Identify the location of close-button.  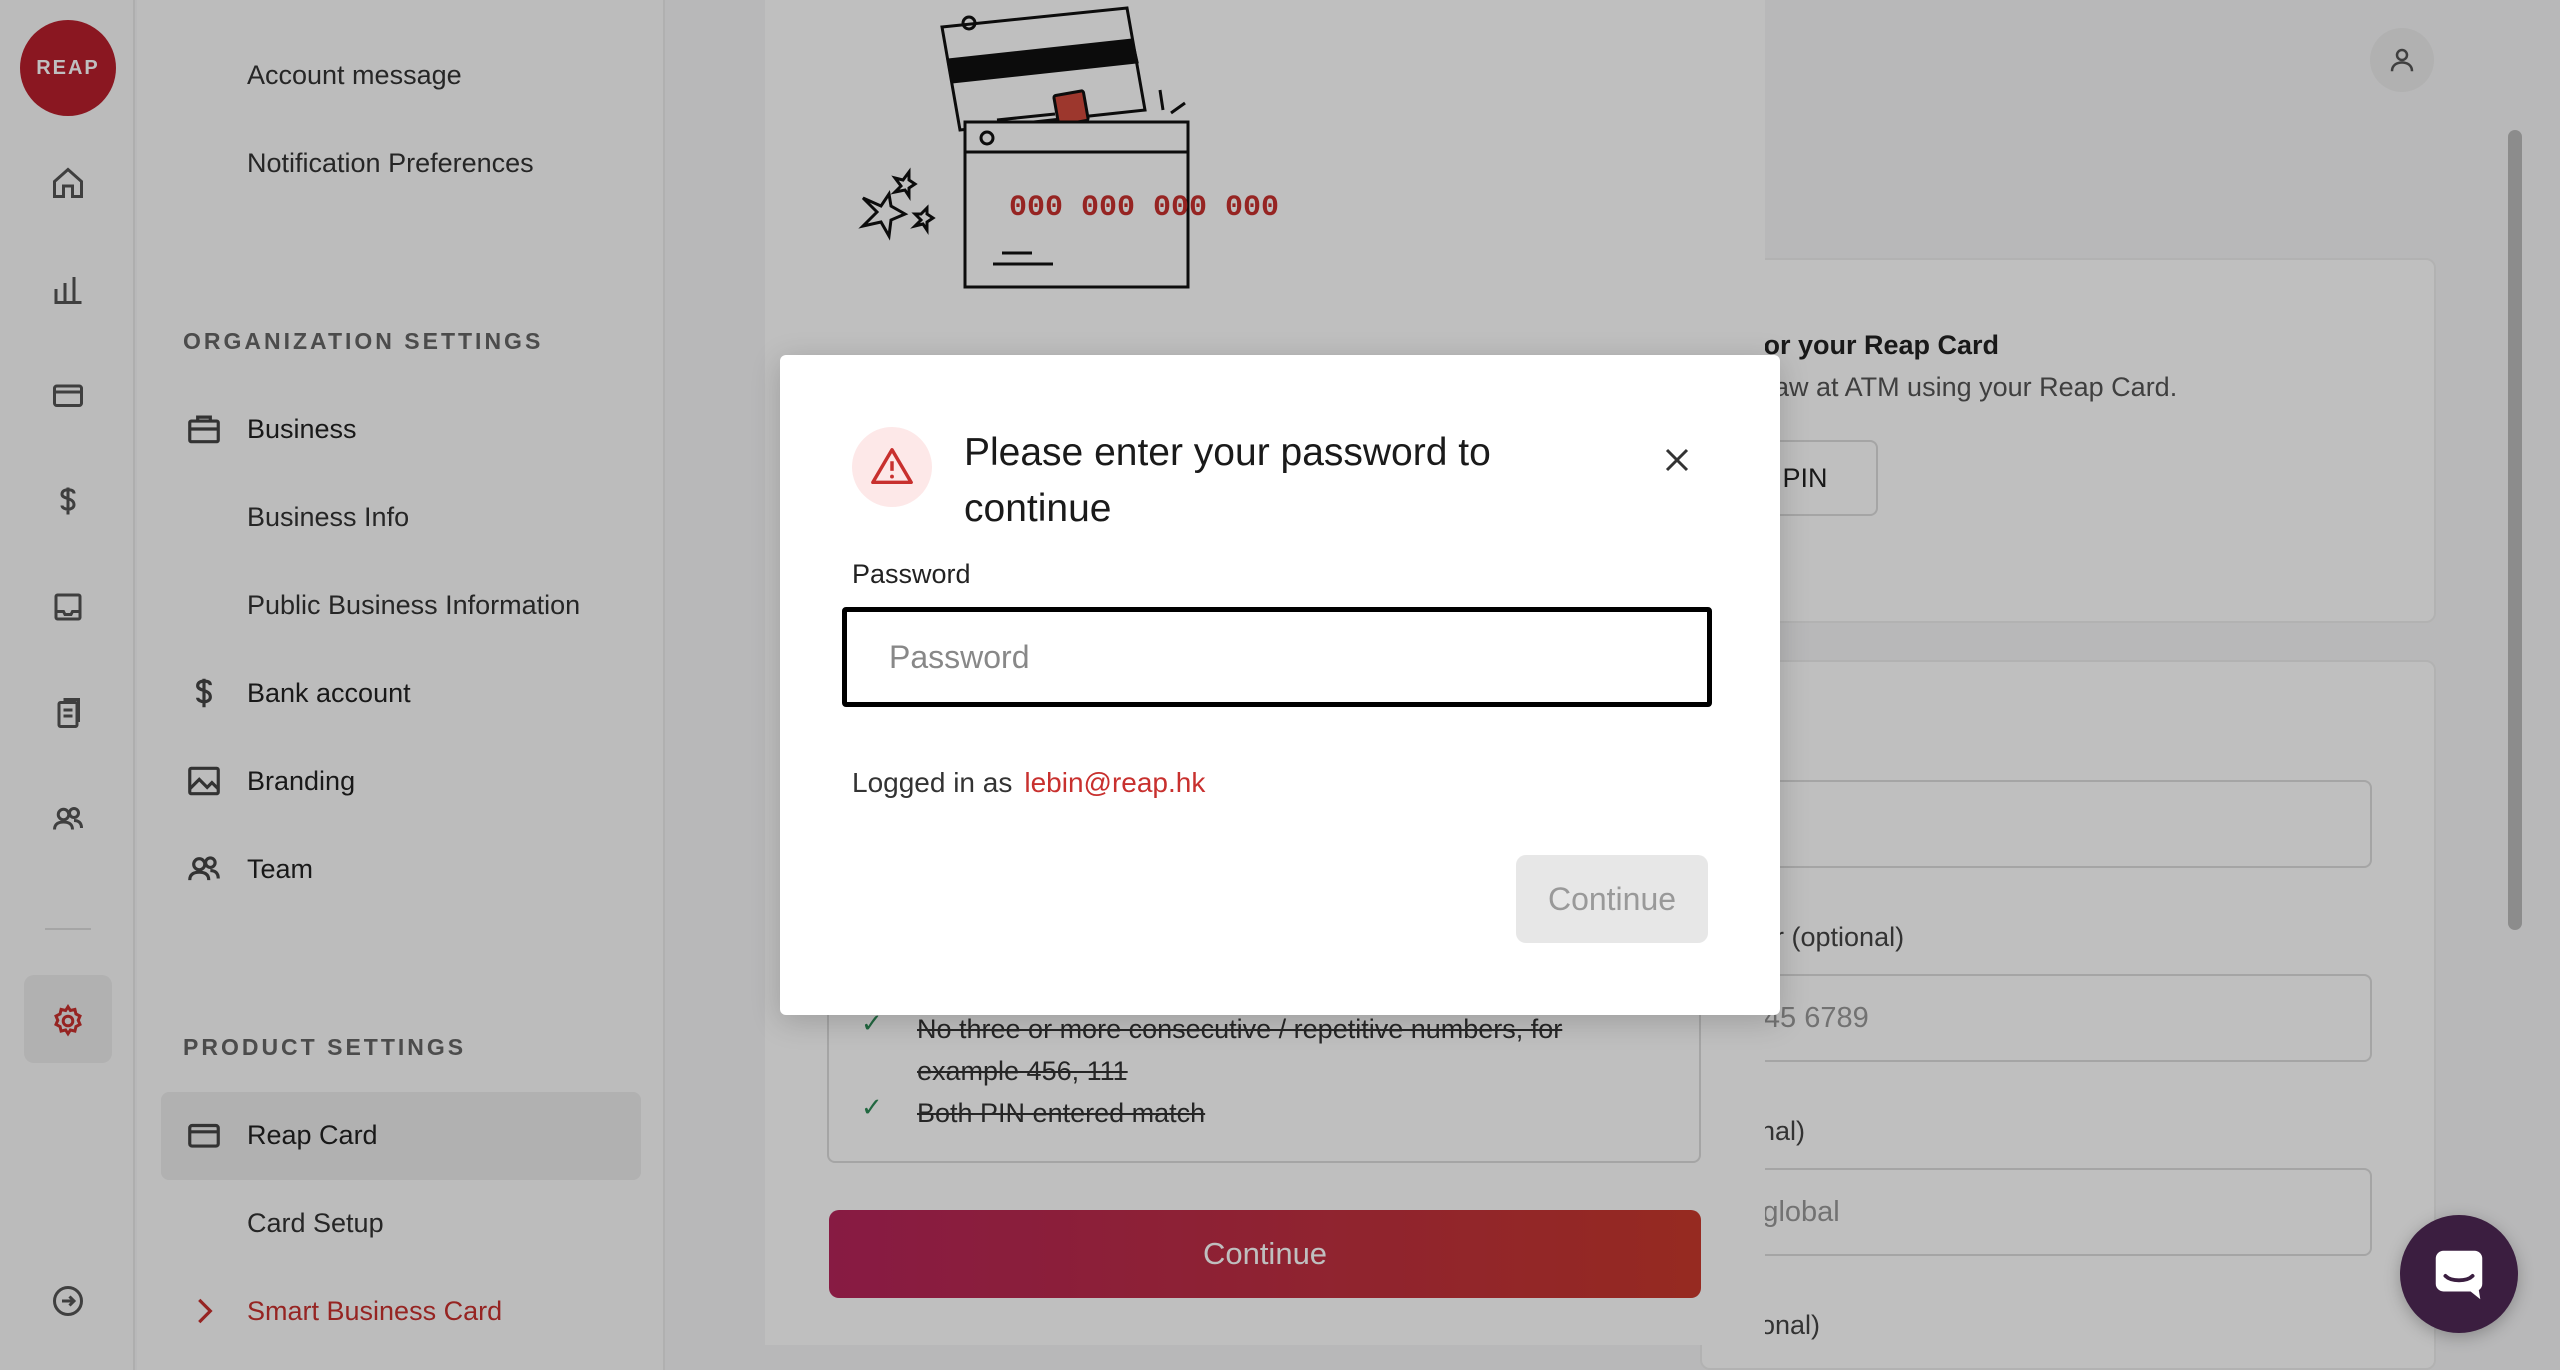
(1677, 460).